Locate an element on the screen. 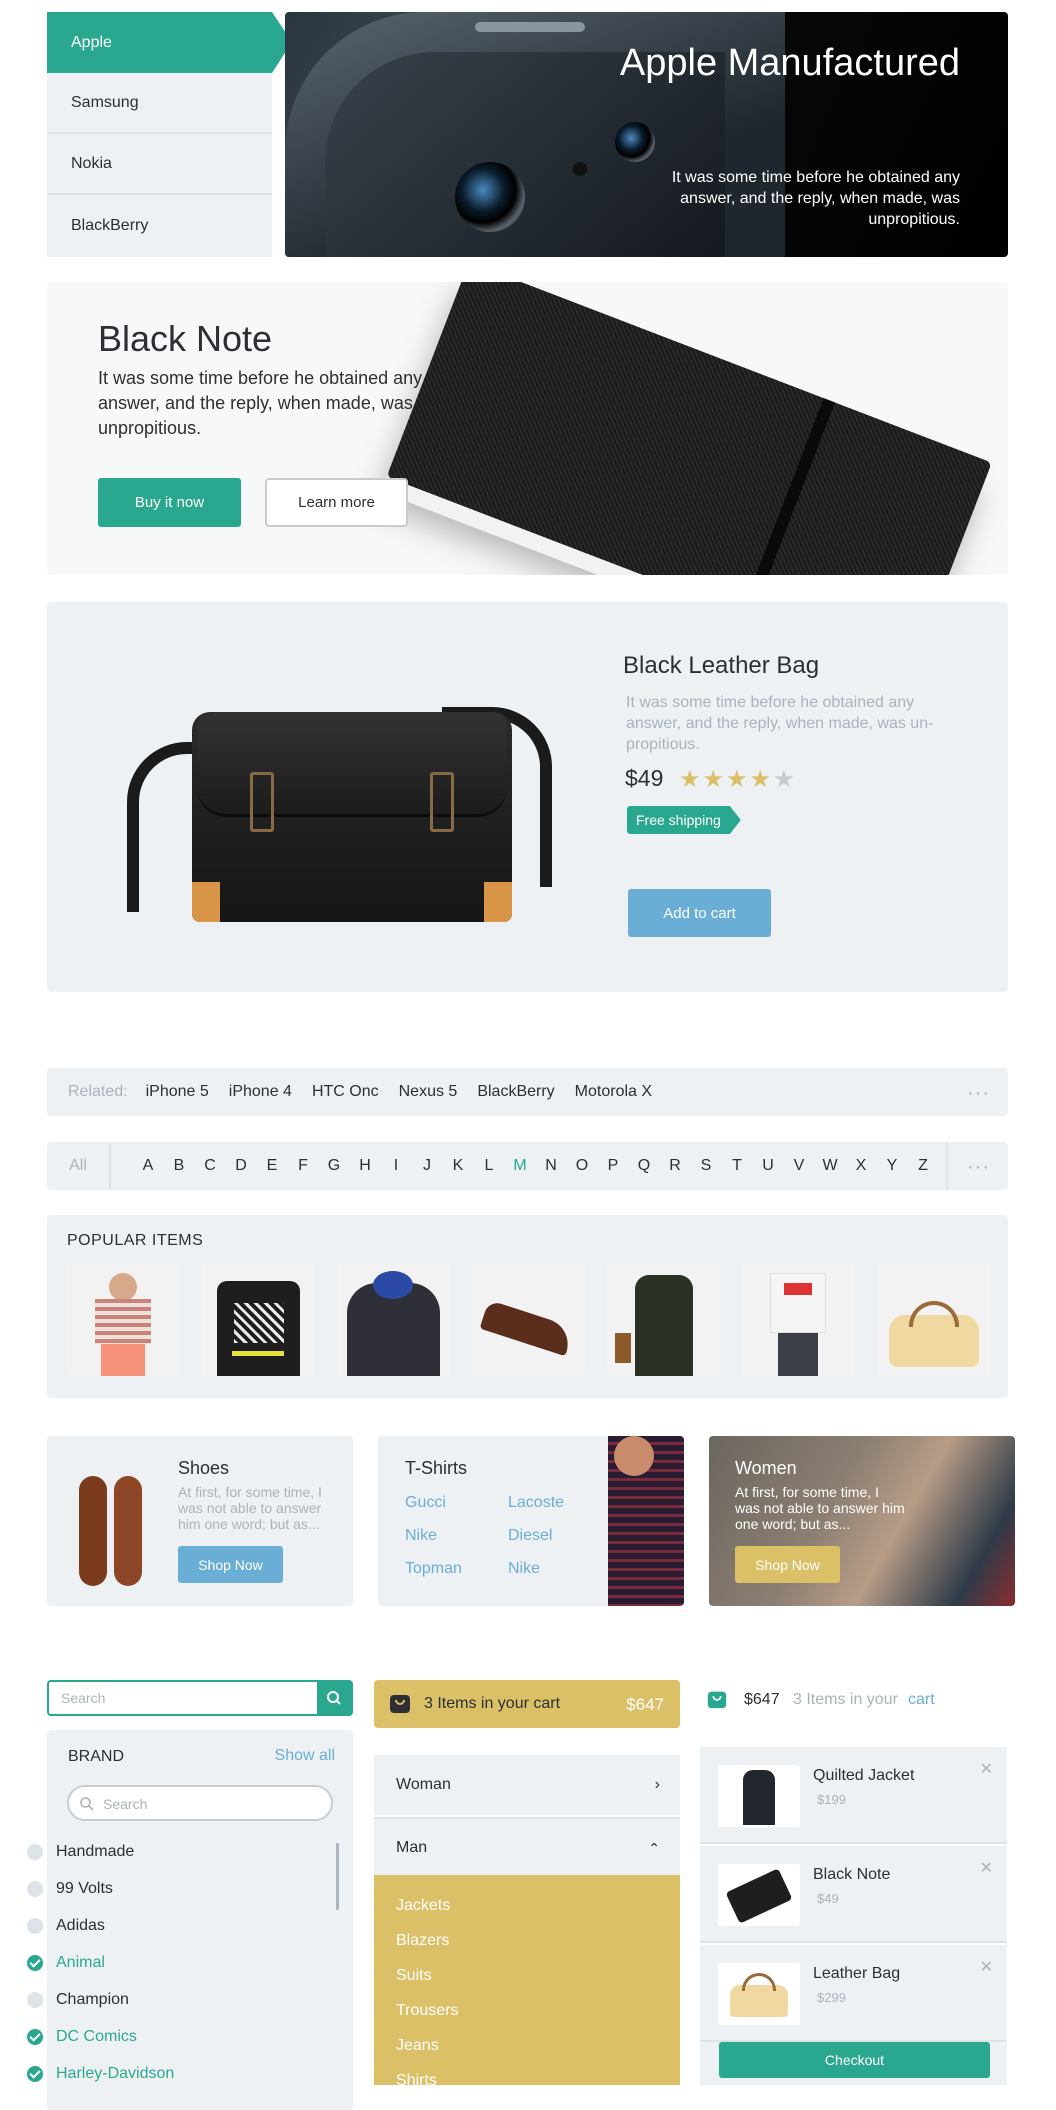 The image size is (1056, 2110). accordion-woman: Woman › is located at coordinates (527, 1785).